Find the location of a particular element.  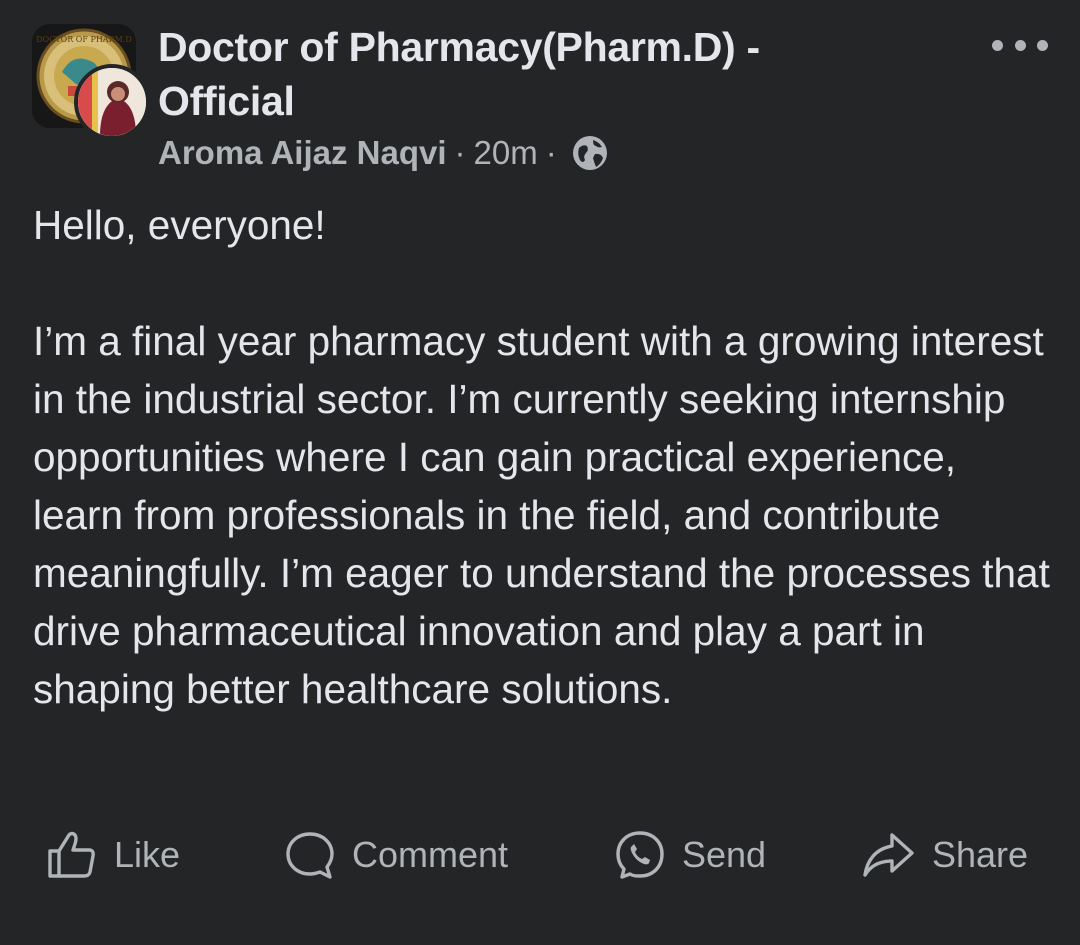

svg-text: DOCTOR OF PHARM.D is located at coordinates (84, 39).